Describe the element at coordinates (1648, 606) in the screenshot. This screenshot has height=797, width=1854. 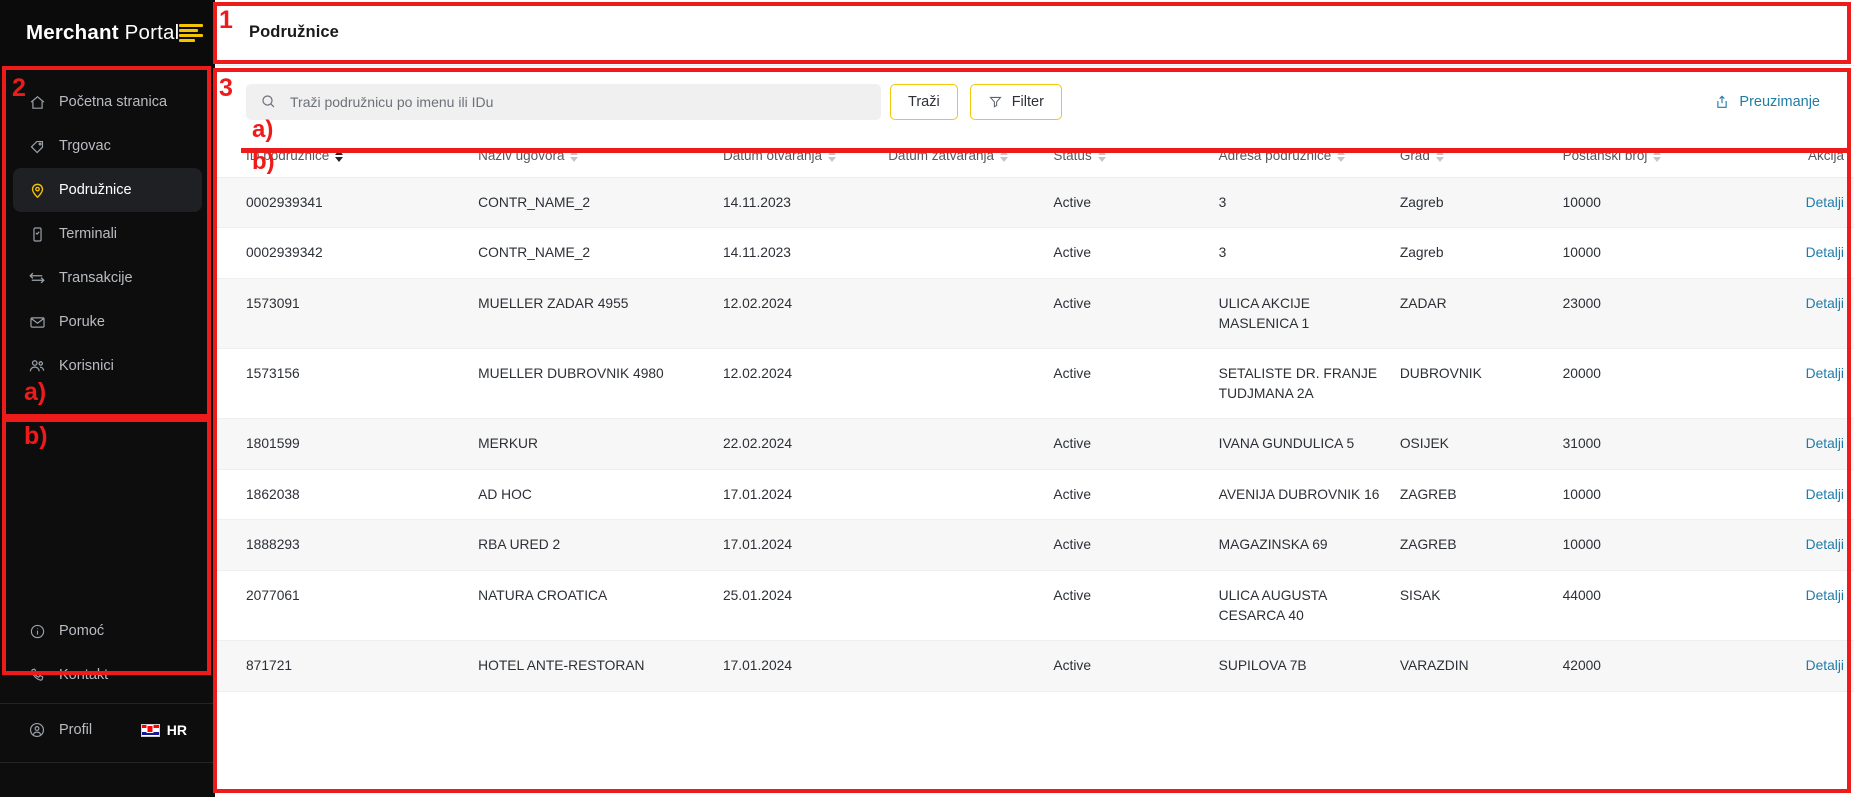
I see `cell-zip: 44000` at that location.